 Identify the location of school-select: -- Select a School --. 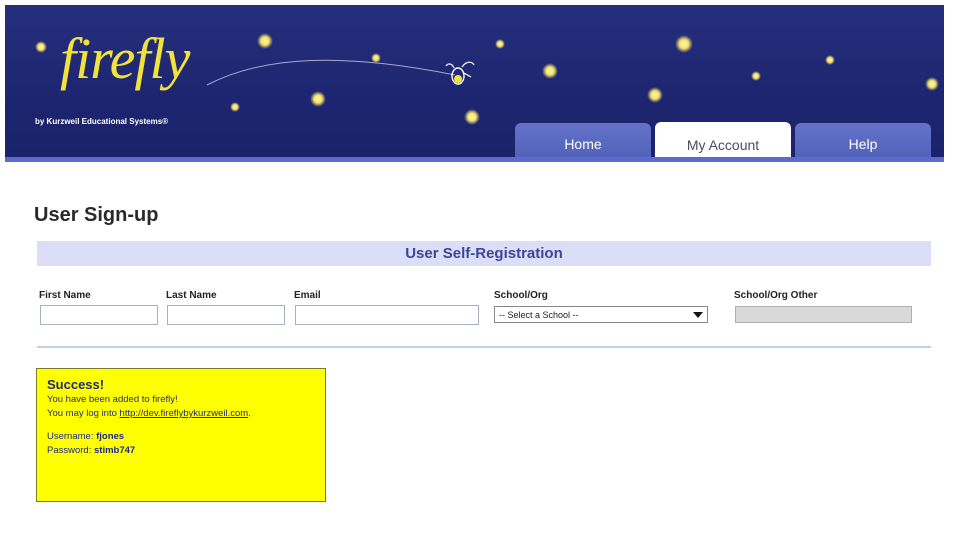
(601, 314).